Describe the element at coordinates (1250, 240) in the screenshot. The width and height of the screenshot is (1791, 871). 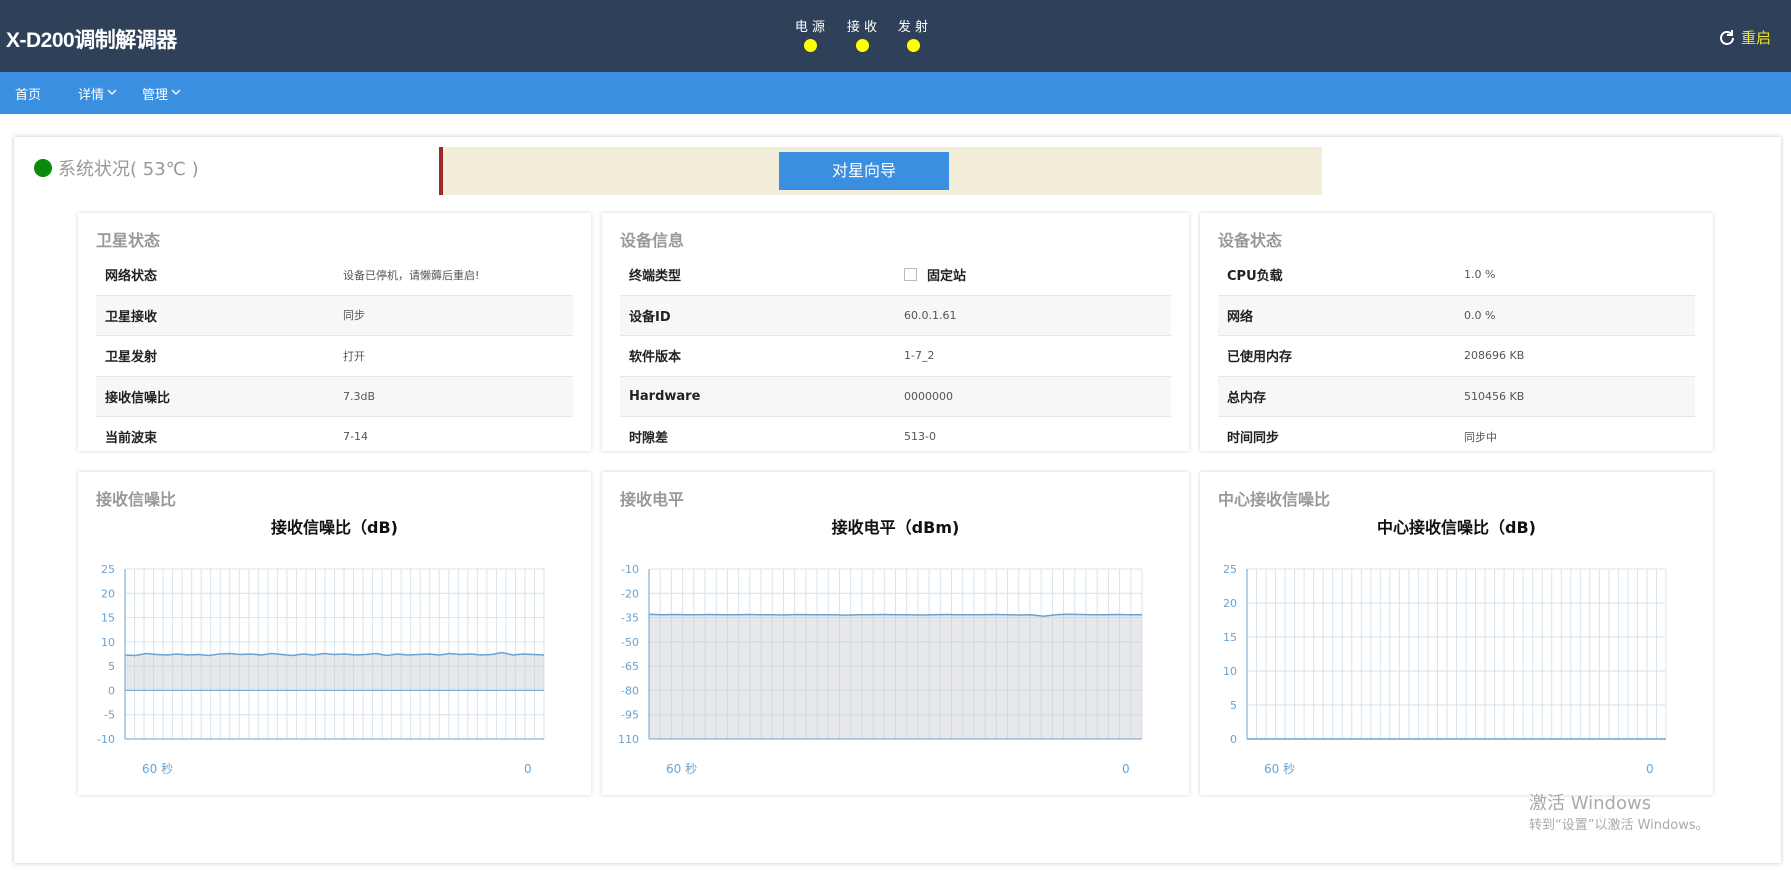
I see `panel-title: 设备状态` at that location.